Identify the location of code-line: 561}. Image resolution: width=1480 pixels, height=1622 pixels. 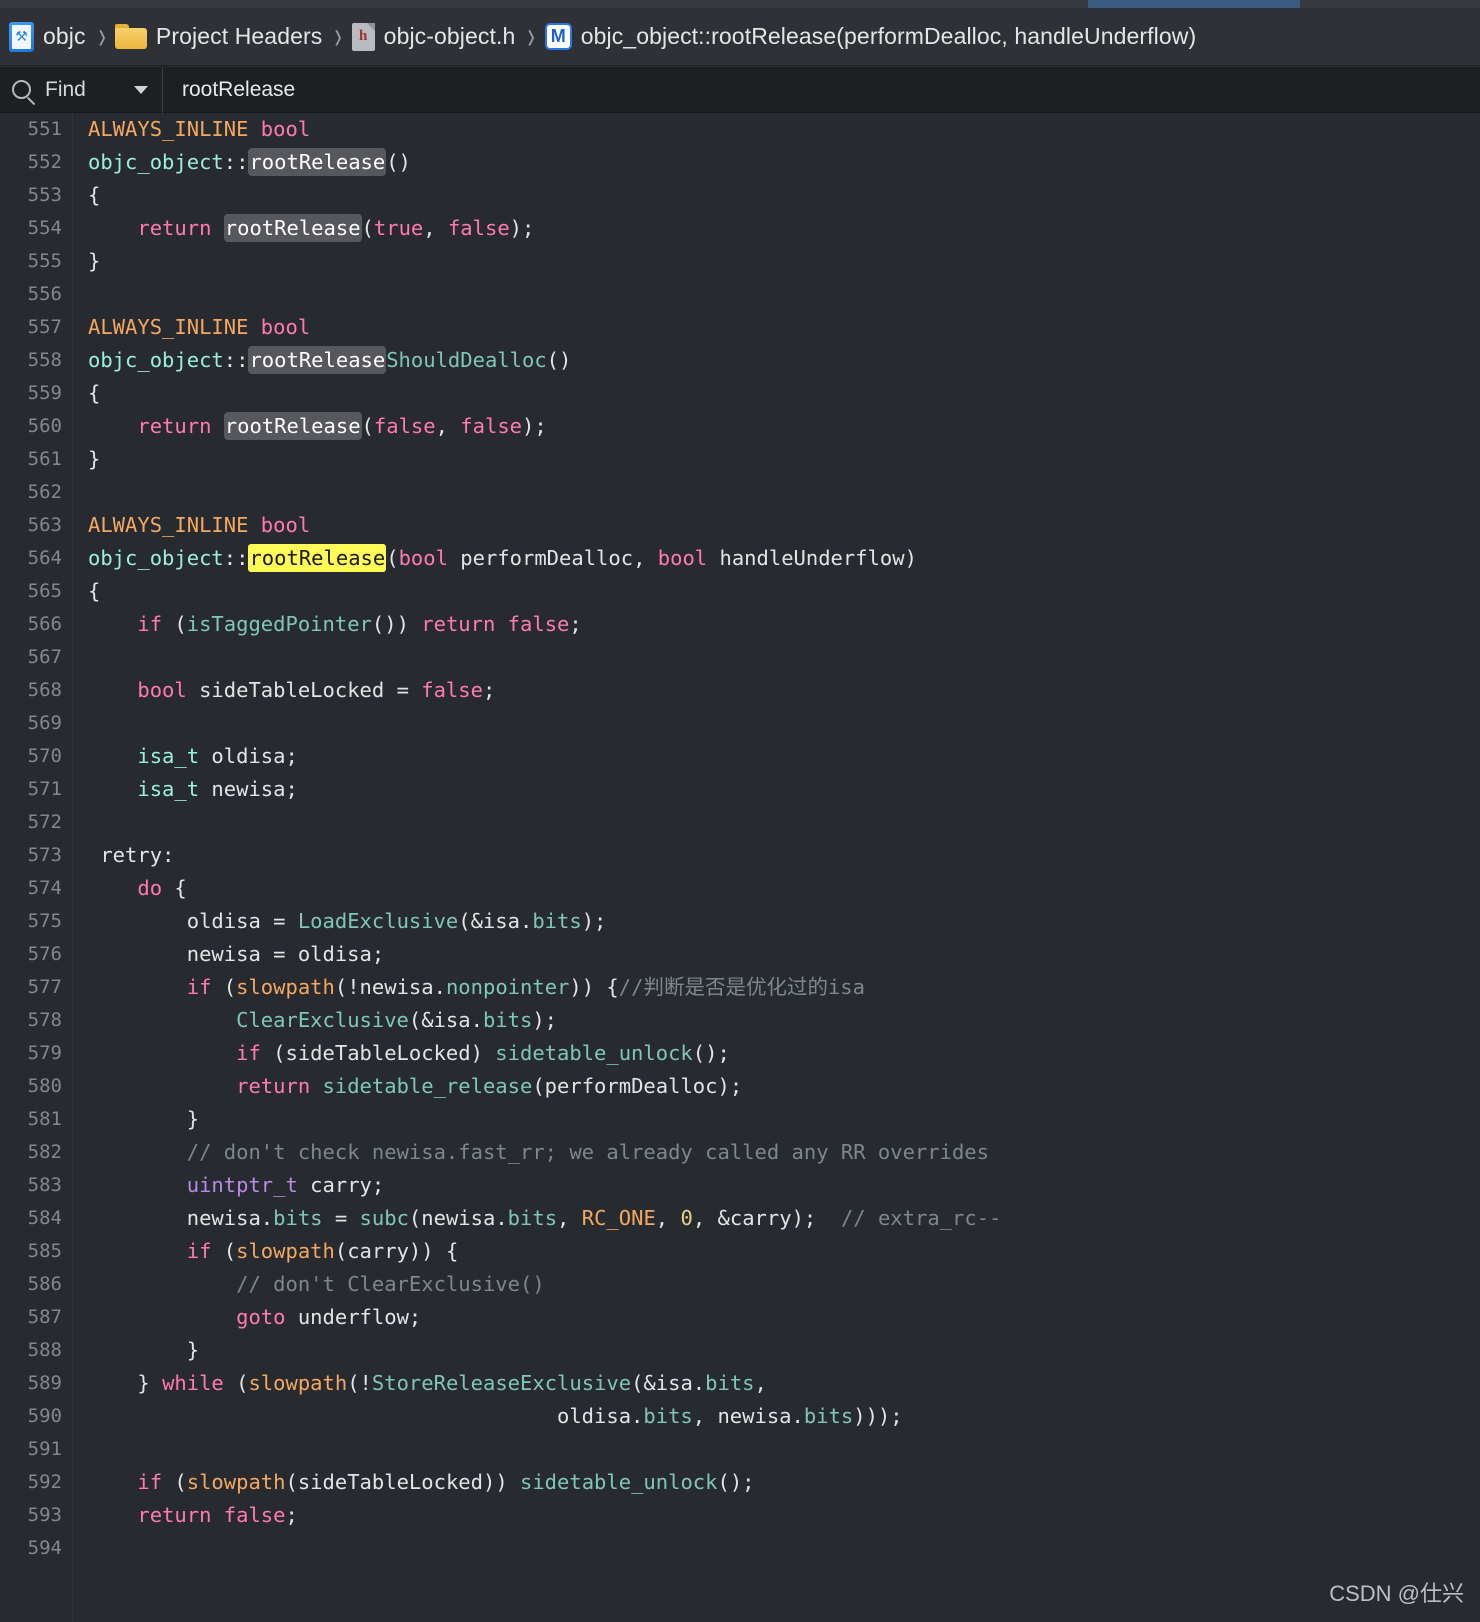
(740, 459).